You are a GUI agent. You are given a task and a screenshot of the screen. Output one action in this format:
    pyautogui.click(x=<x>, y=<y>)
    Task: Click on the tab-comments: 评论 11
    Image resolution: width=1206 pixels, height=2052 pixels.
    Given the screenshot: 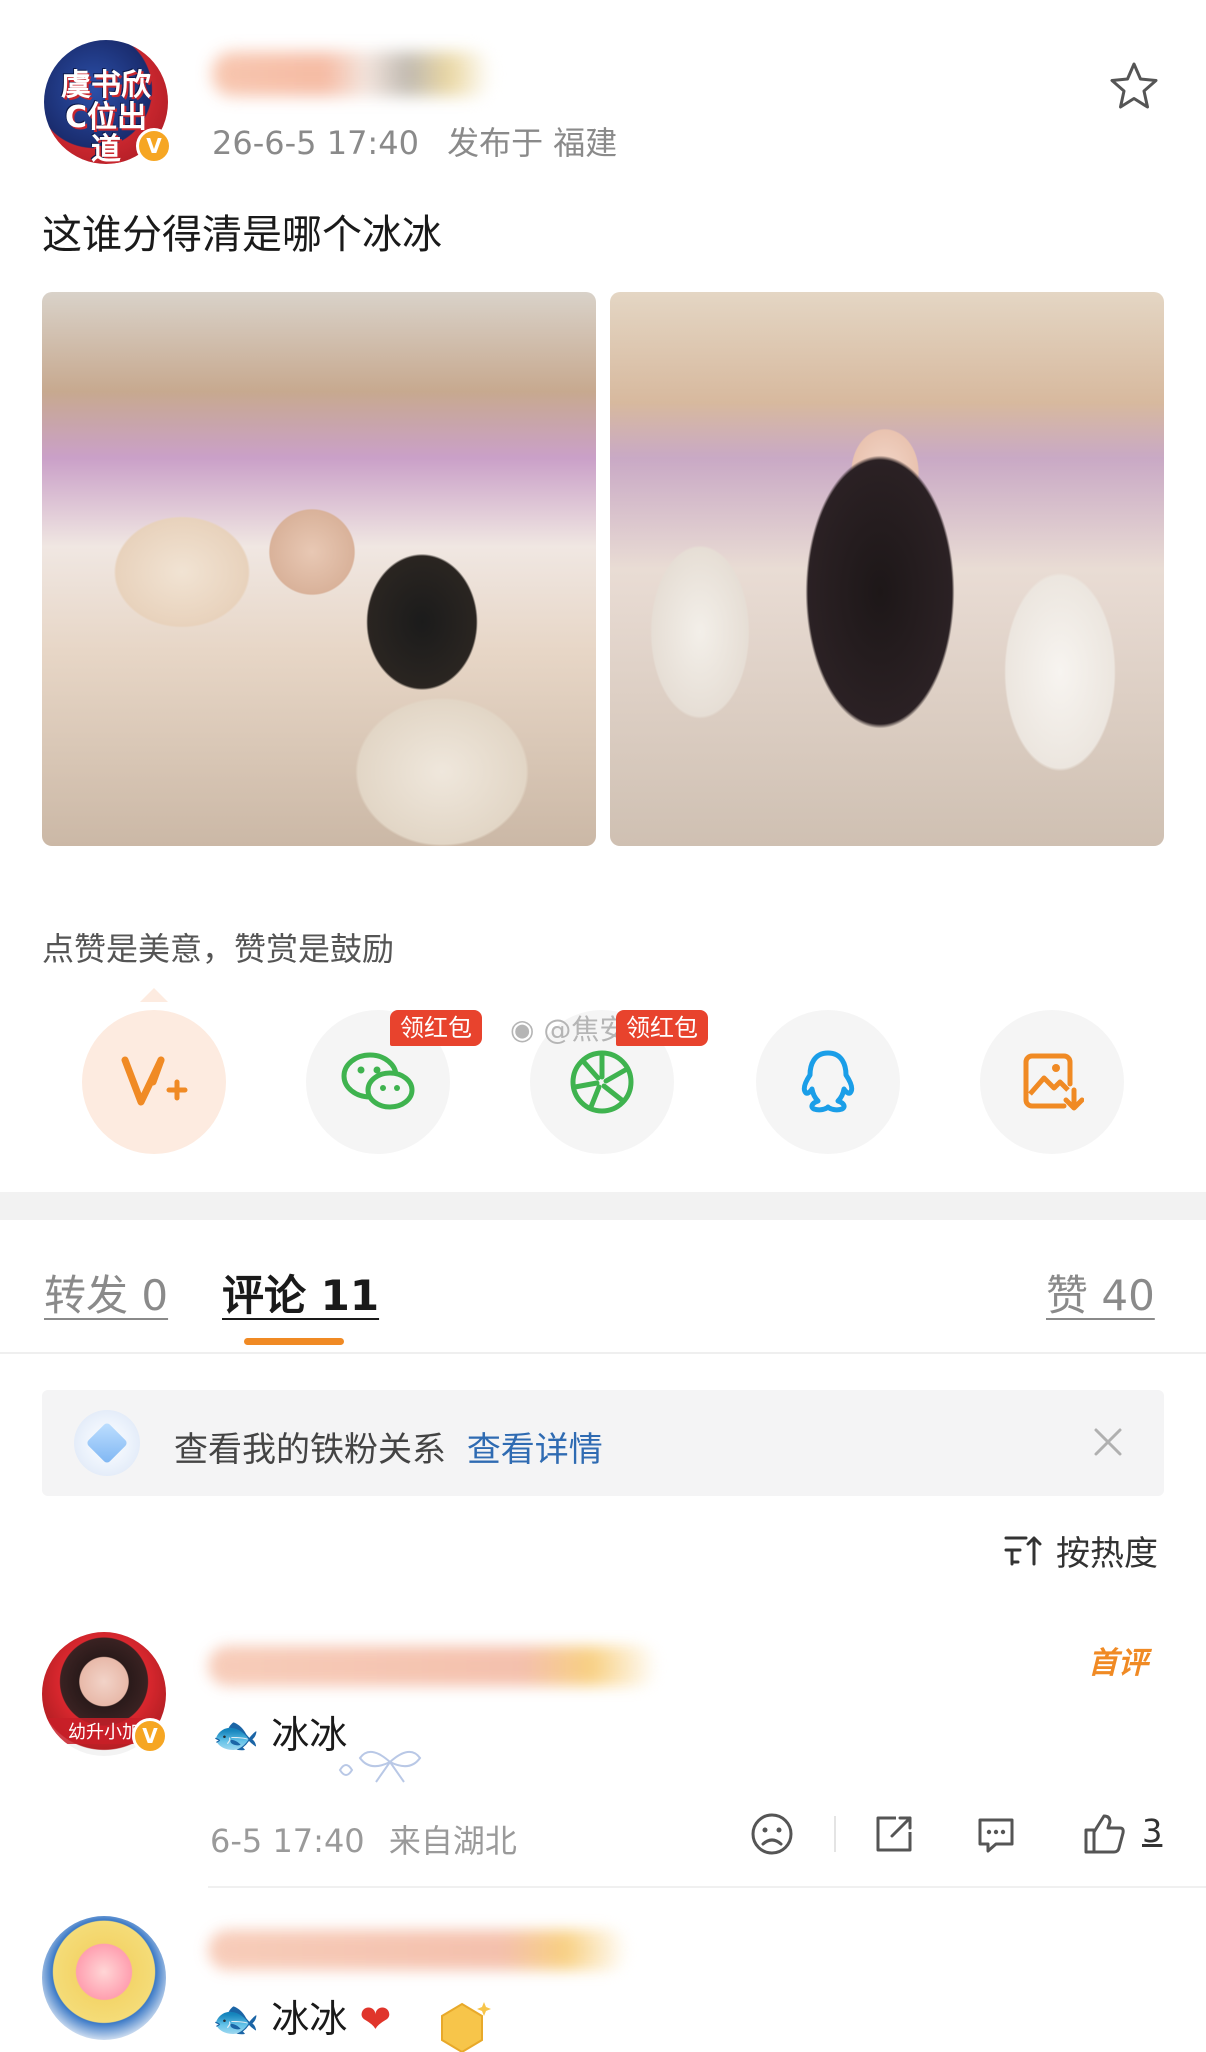 What is the action you would take?
    pyautogui.click(x=300, y=1292)
    